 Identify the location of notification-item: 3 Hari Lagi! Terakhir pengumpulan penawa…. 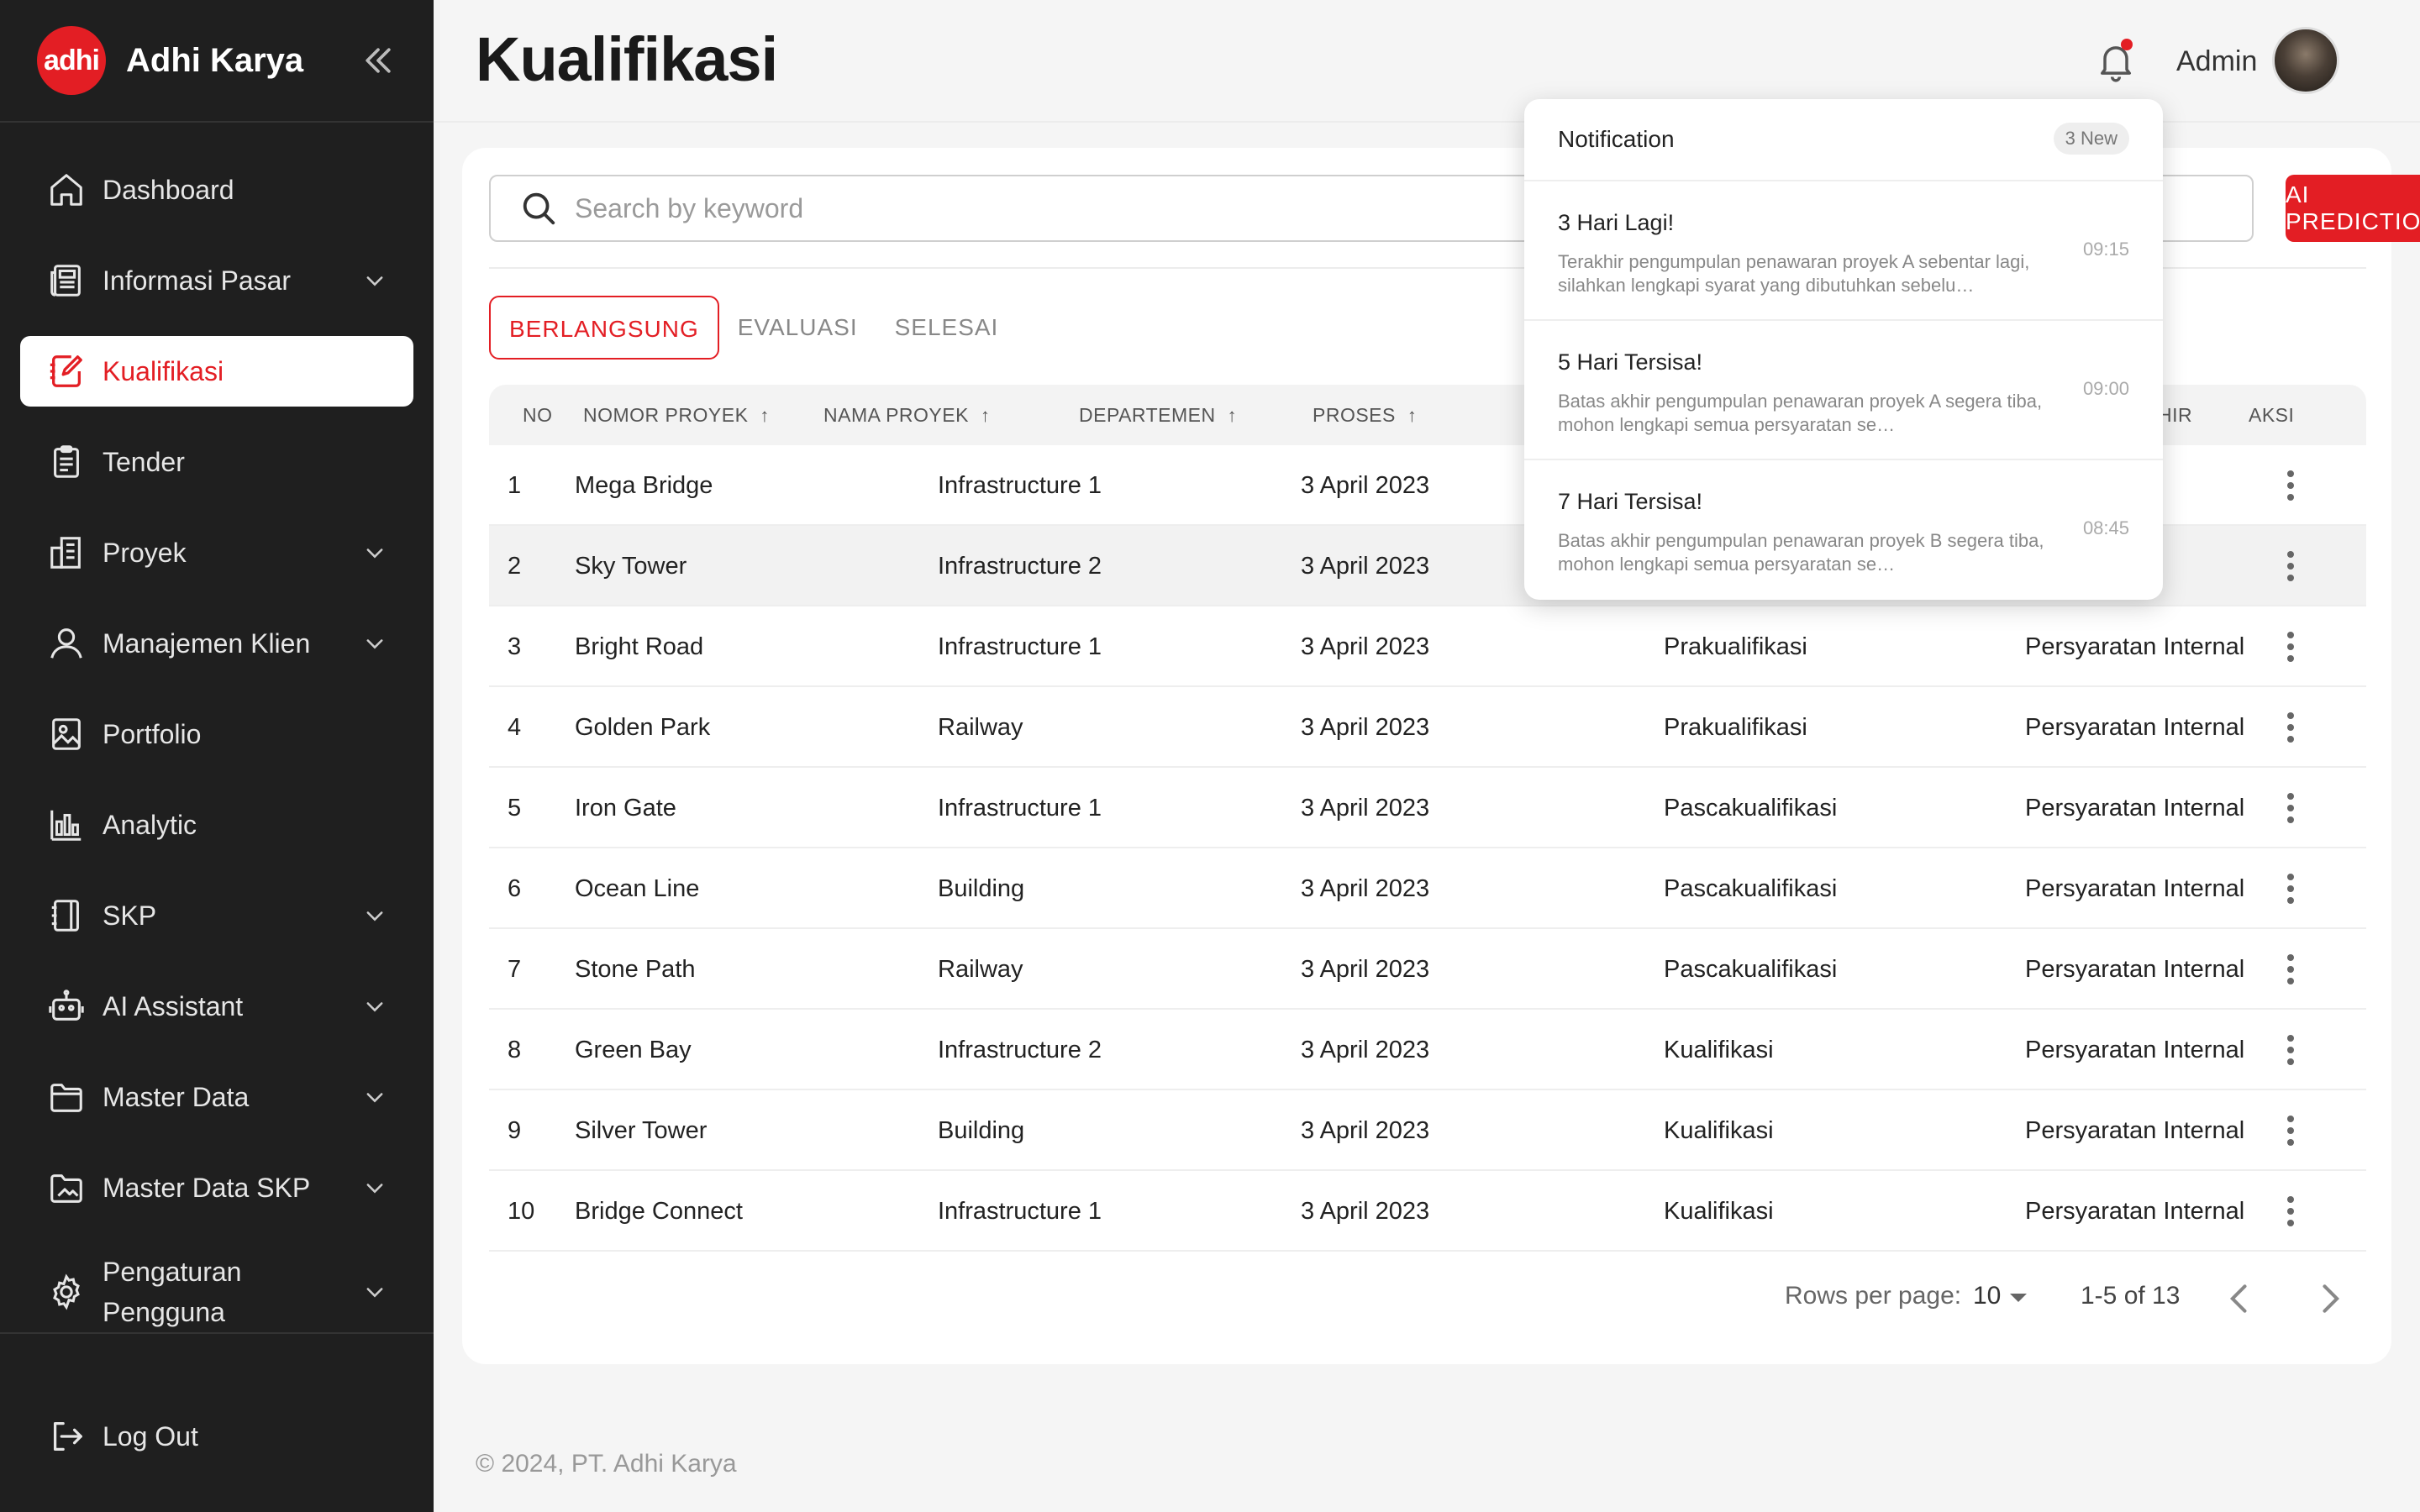
(1844, 251).